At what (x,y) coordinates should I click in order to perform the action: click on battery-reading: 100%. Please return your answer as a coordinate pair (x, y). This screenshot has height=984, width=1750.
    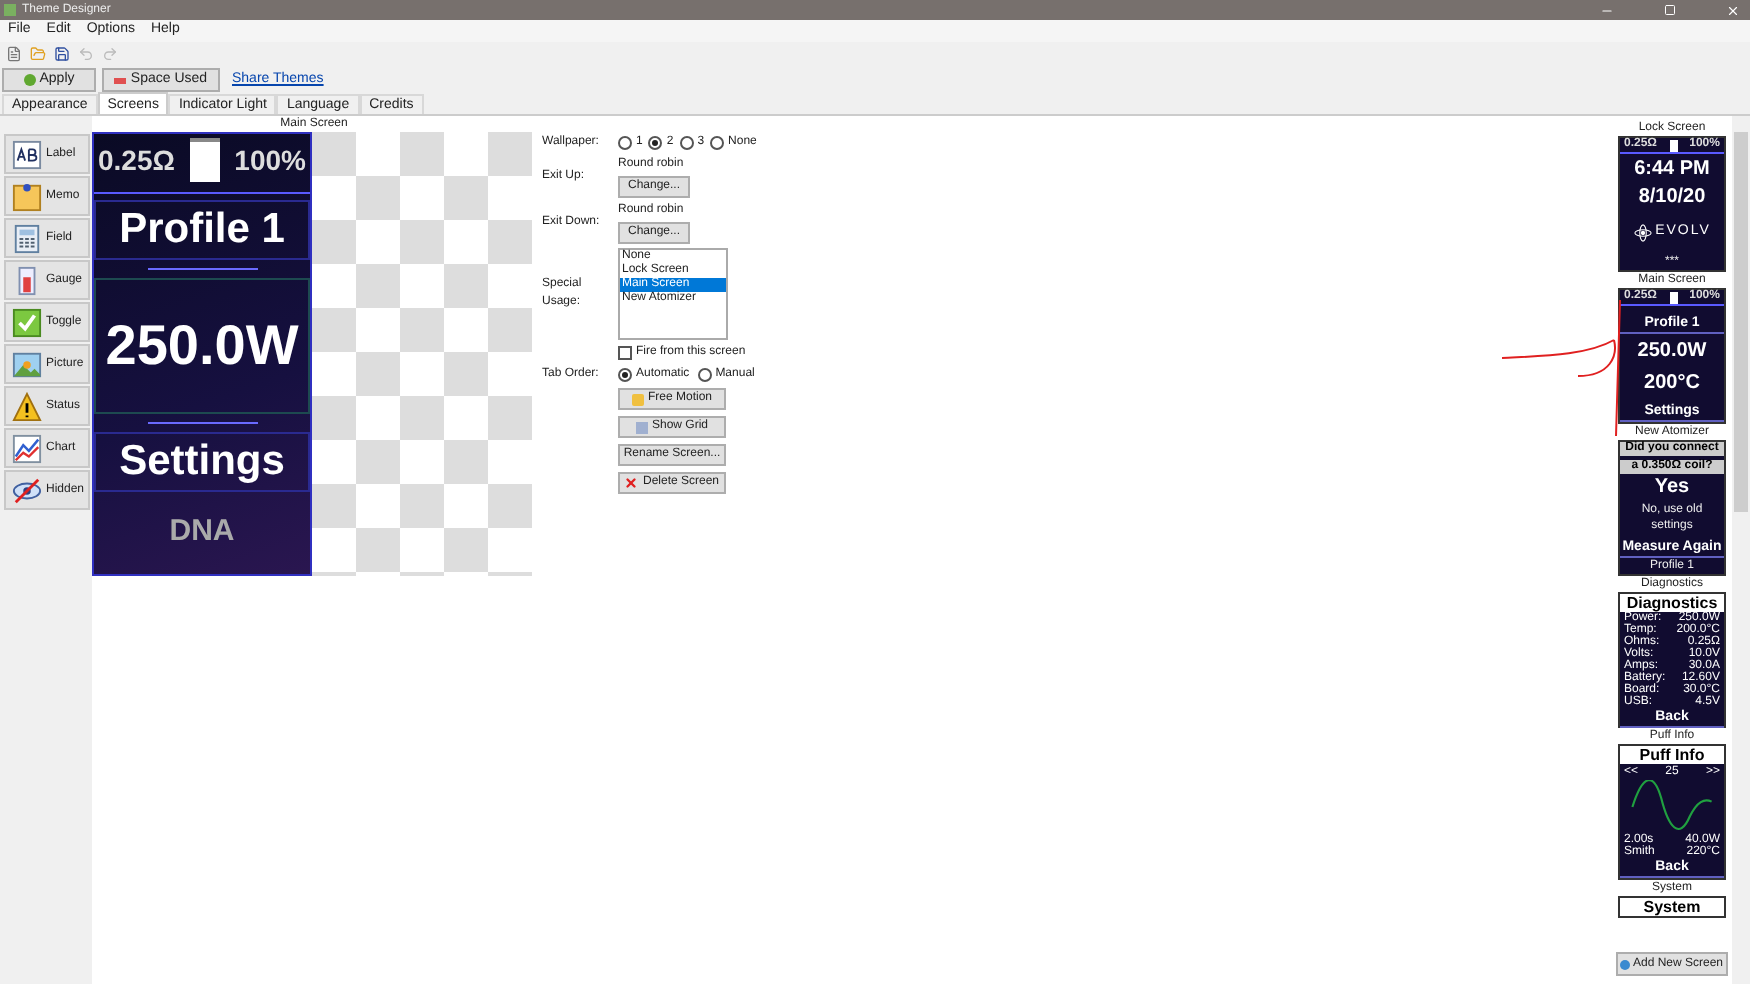
    Looking at the image, I should click on (270, 160).